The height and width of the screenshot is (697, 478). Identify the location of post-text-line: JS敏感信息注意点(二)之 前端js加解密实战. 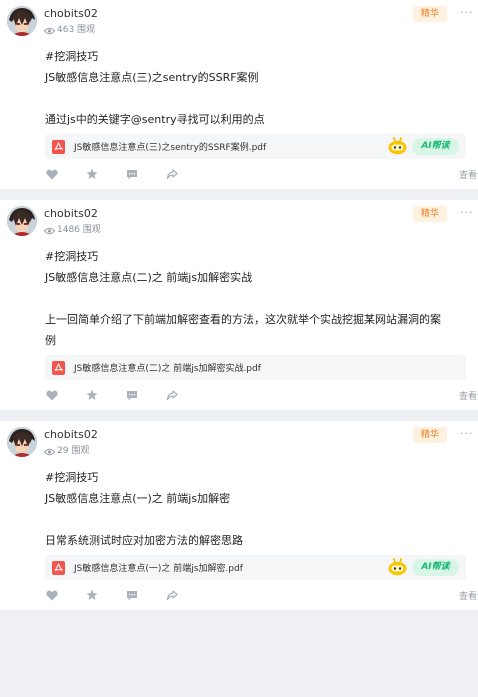
(149, 277).